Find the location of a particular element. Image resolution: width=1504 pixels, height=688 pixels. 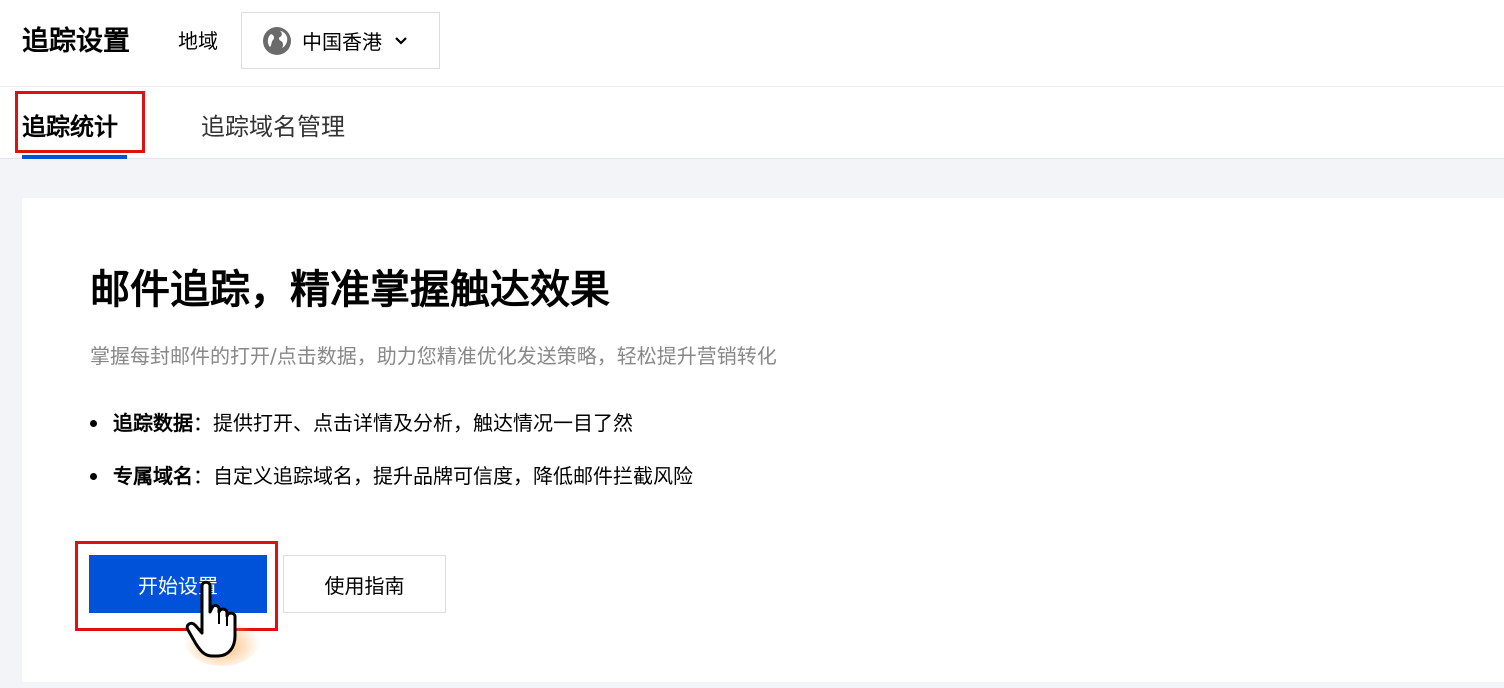

globe-icon is located at coordinates (277, 40).